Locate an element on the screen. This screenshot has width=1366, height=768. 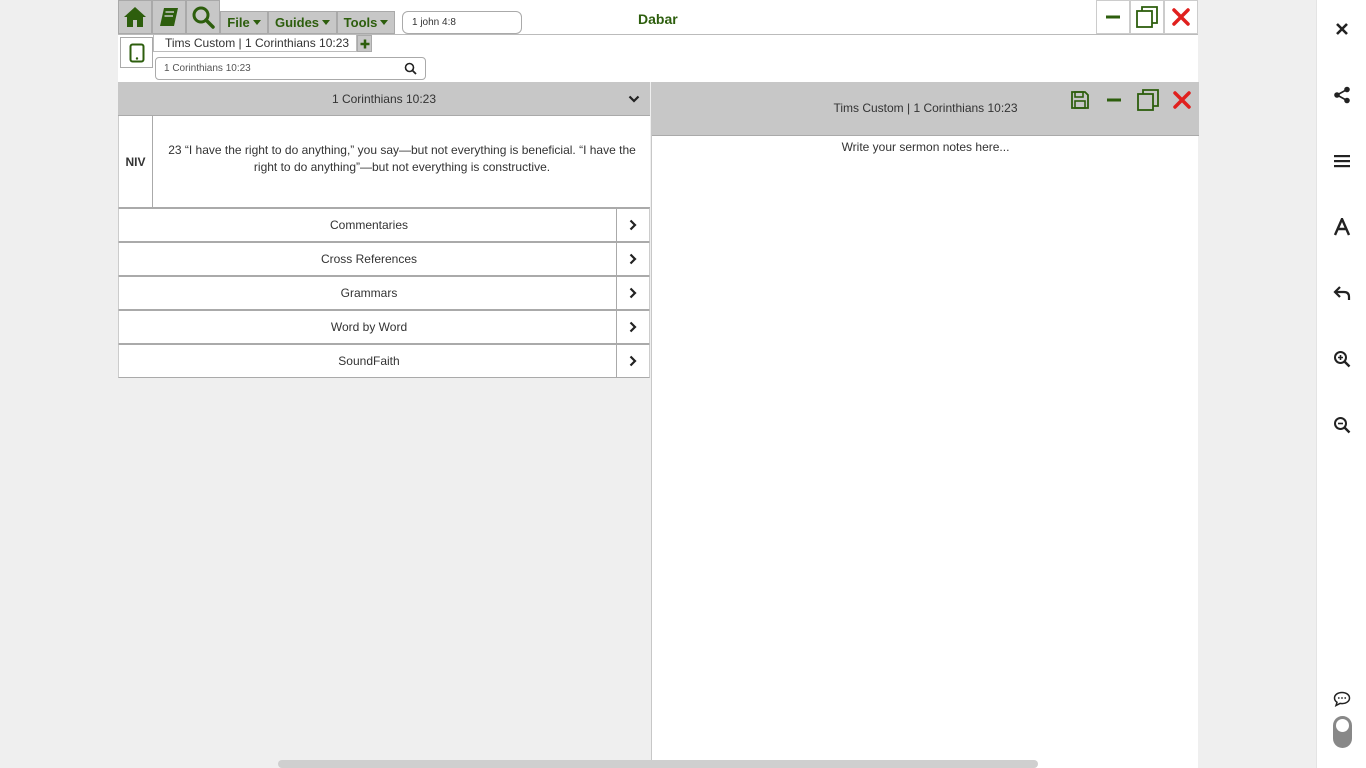
home-icon is located at coordinates (135, 17).